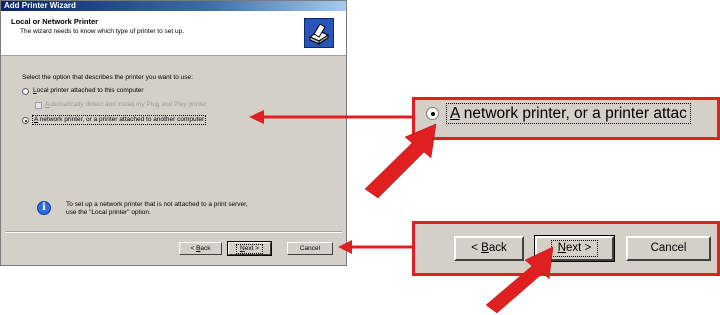 The height and width of the screenshot is (315, 720). I want to click on arrow-to-cancel-button, so click(376, 247).